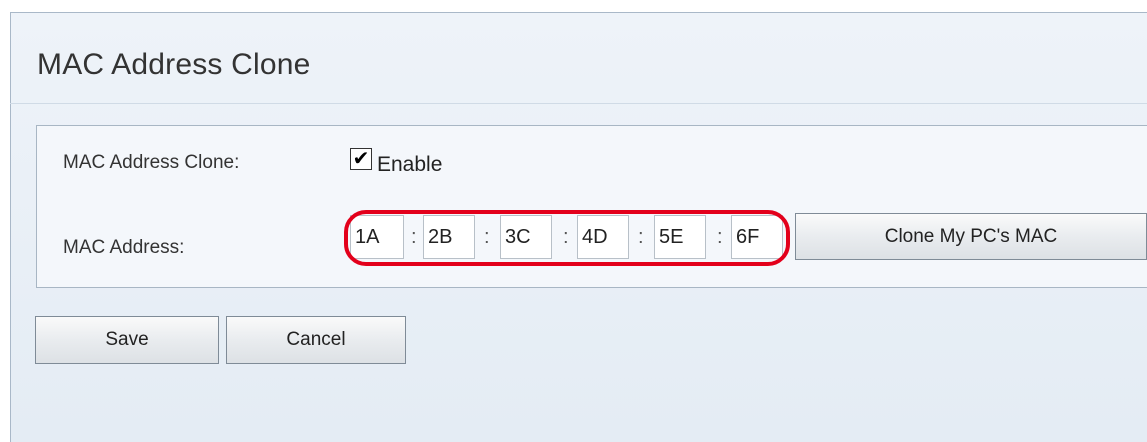 The image size is (1147, 442). Describe the element at coordinates (377, 237) in the screenshot. I see `mac-octet-1-input` at that location.